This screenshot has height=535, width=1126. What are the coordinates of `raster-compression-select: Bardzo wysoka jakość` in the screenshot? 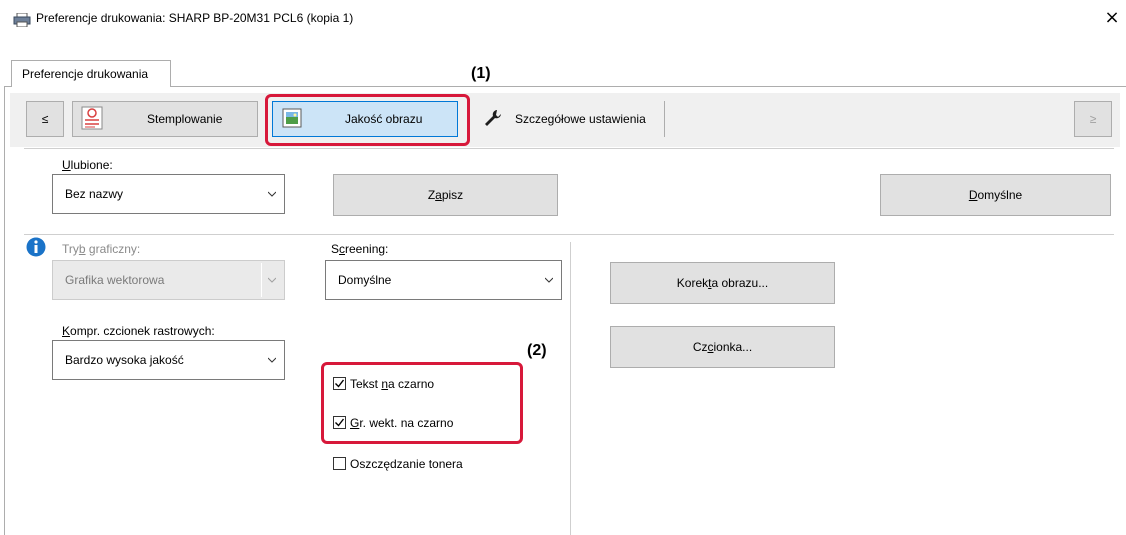 It's located at (168, 360).